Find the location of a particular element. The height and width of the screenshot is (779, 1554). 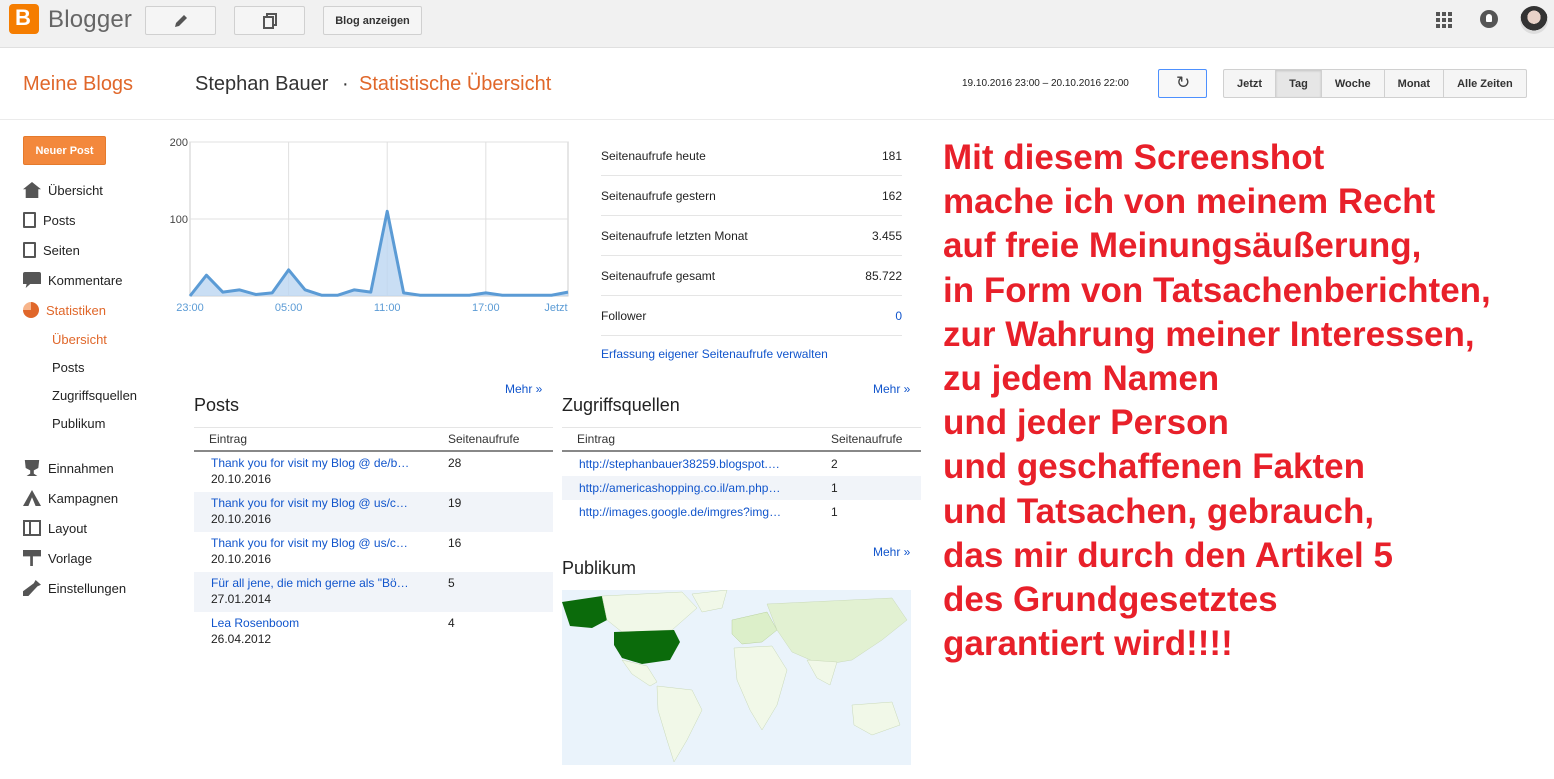

stat-label: Follower is located at coordinates (624, 315).